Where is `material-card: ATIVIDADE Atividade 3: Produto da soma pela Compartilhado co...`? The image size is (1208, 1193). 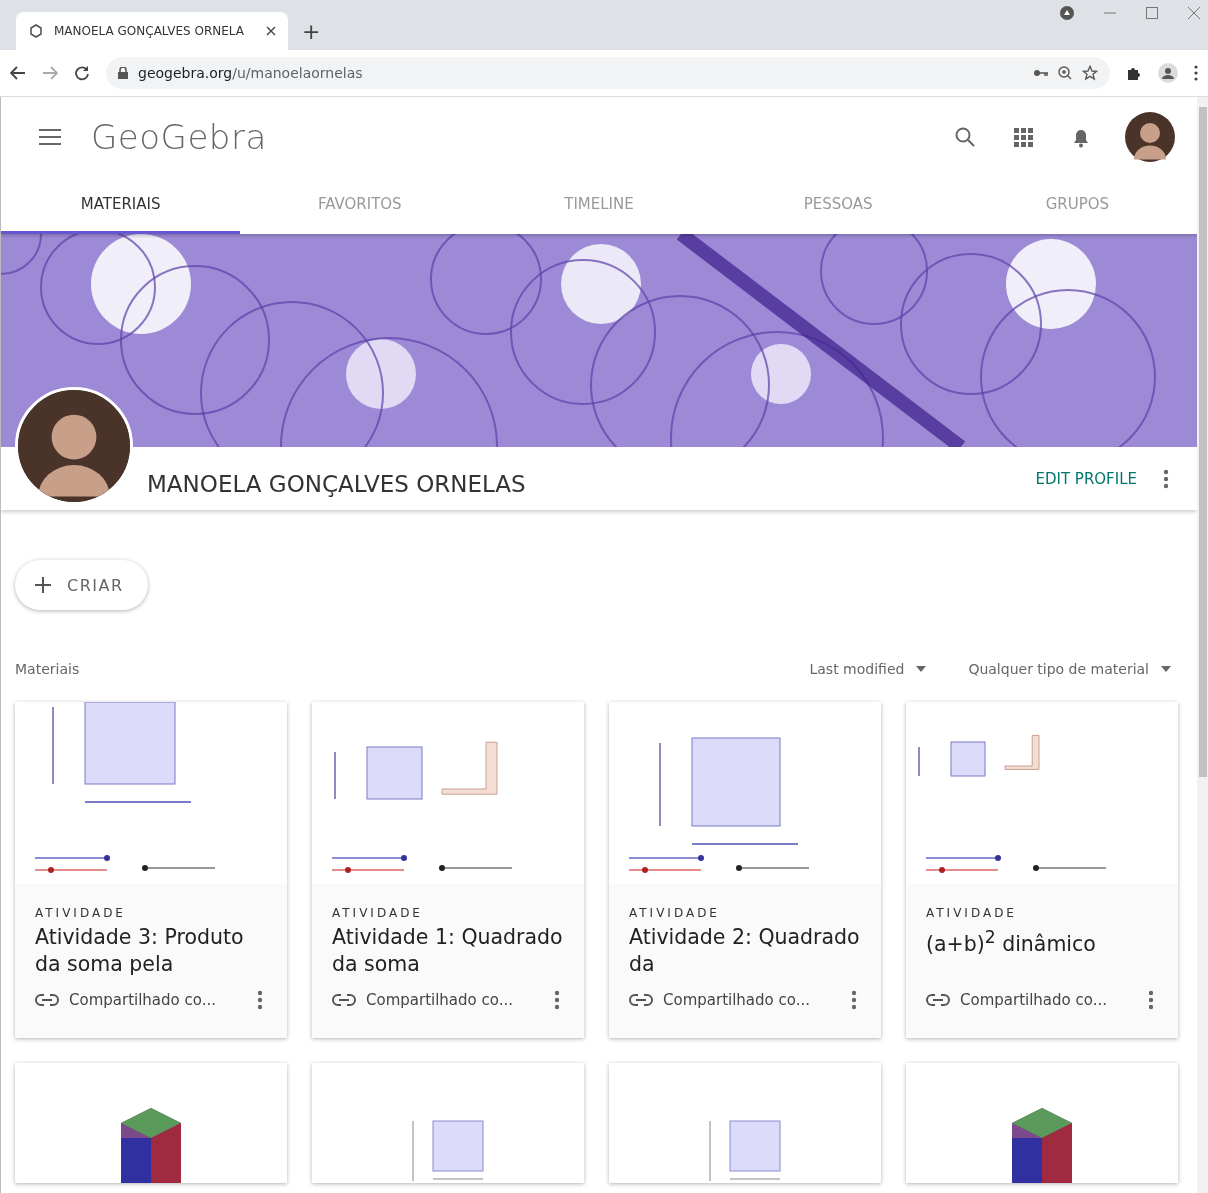 material-card: ATIVIDADE Atividade 3: Produto da soma pela Compartilhado co... is located at coordinates (151, 870).